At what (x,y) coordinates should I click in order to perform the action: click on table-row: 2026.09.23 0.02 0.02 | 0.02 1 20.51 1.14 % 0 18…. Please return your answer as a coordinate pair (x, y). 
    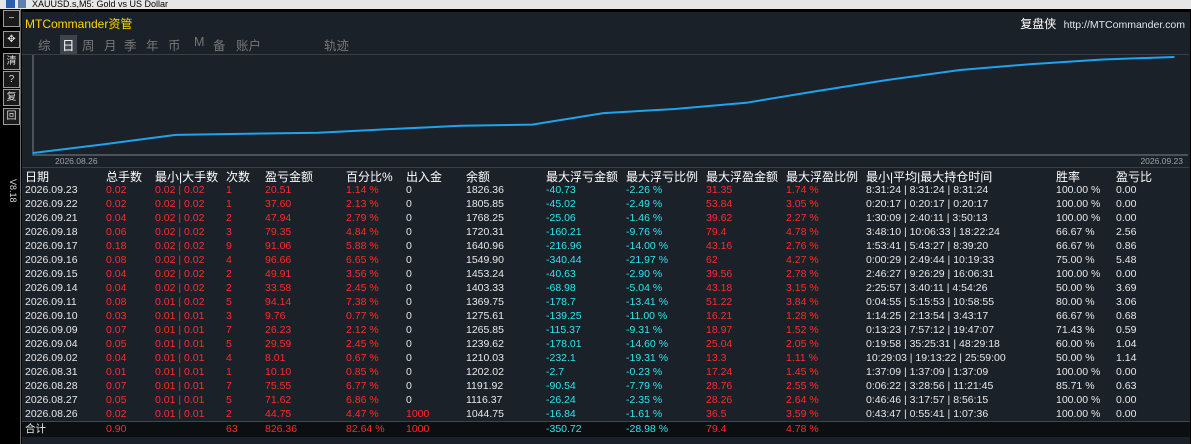
    Looking at the image, I should click on (606, 190).